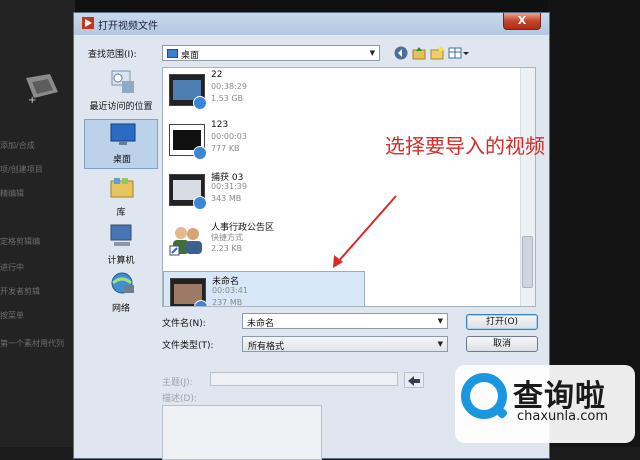 Image resolution: width=640 pixels, height=460 pixels. What do you see at coordinates (545, 404) in the screenshot?
I see `watermark: 查询啦 chaxunla.com` at bounding box center [545, 404].